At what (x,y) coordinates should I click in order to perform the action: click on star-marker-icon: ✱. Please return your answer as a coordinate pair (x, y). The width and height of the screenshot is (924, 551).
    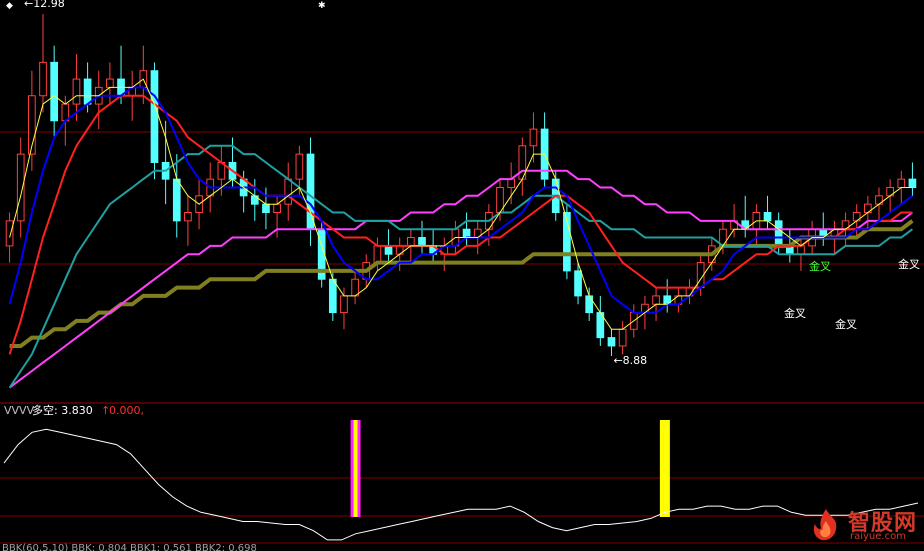
    Looking at the image, I should click on (322, 6).